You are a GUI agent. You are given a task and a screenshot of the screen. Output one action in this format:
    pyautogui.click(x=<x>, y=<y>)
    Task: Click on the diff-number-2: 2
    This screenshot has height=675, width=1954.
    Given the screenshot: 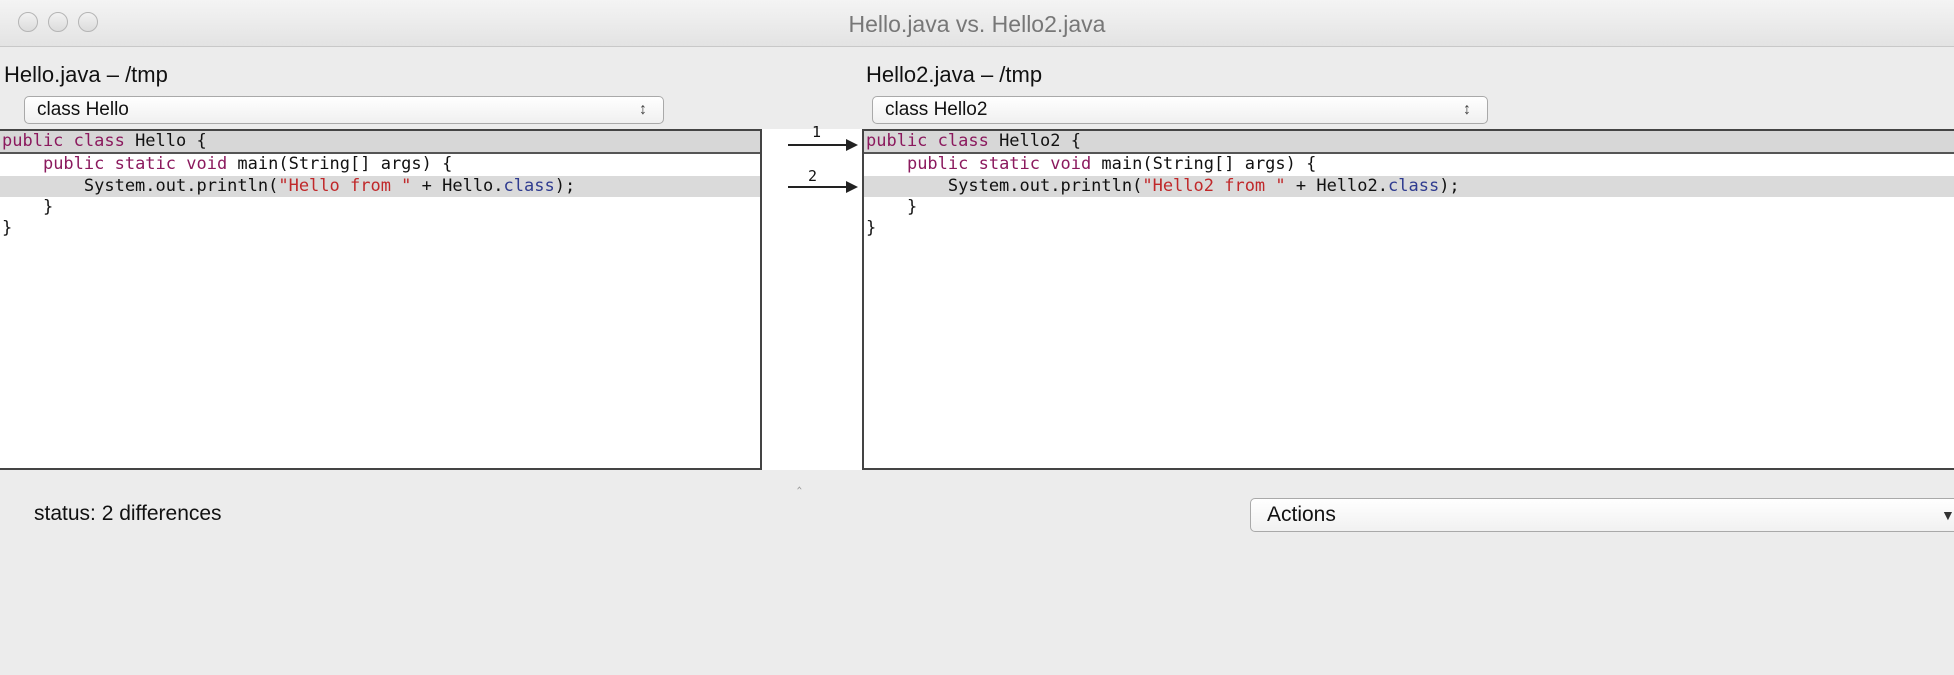 What is the action you would take?
    pyautogui.click(x=813, y=176)
    